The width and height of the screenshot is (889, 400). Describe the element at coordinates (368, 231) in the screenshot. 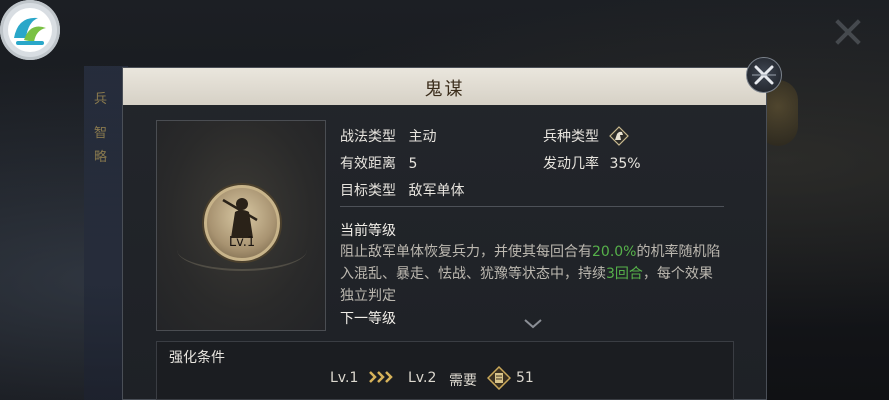

I see `current-level-title: 当前等级` at that location.